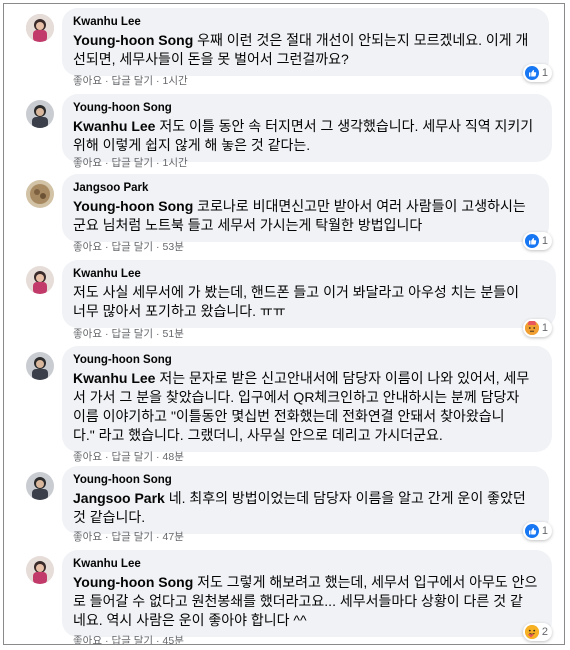 The image size is (570, 650). I want to click on reaction-count: 2, so click(537, 632).